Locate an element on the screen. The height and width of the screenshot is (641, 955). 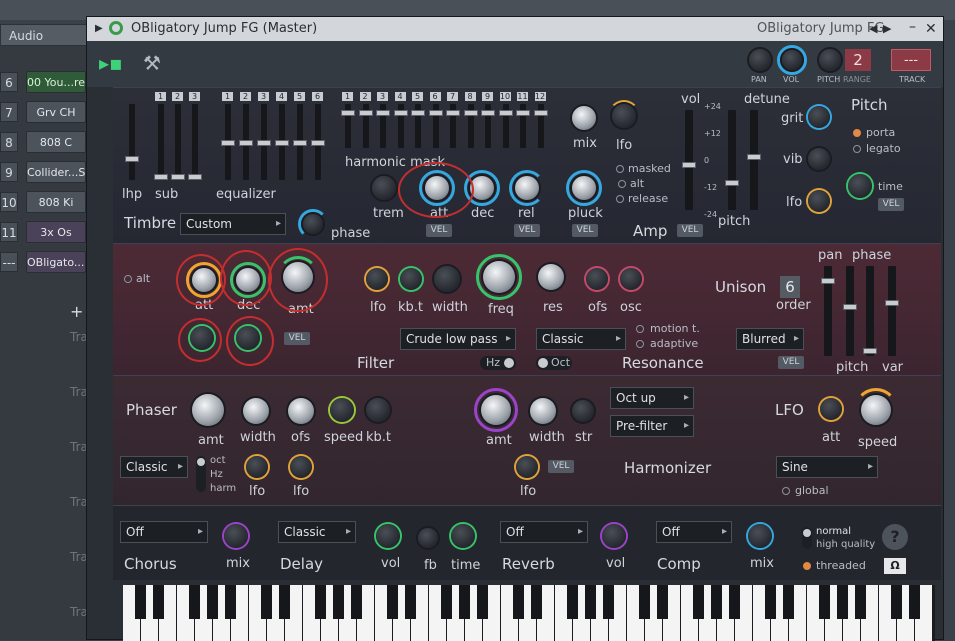
channel-button: Collider...Sr is located at coordinates (56, 172).